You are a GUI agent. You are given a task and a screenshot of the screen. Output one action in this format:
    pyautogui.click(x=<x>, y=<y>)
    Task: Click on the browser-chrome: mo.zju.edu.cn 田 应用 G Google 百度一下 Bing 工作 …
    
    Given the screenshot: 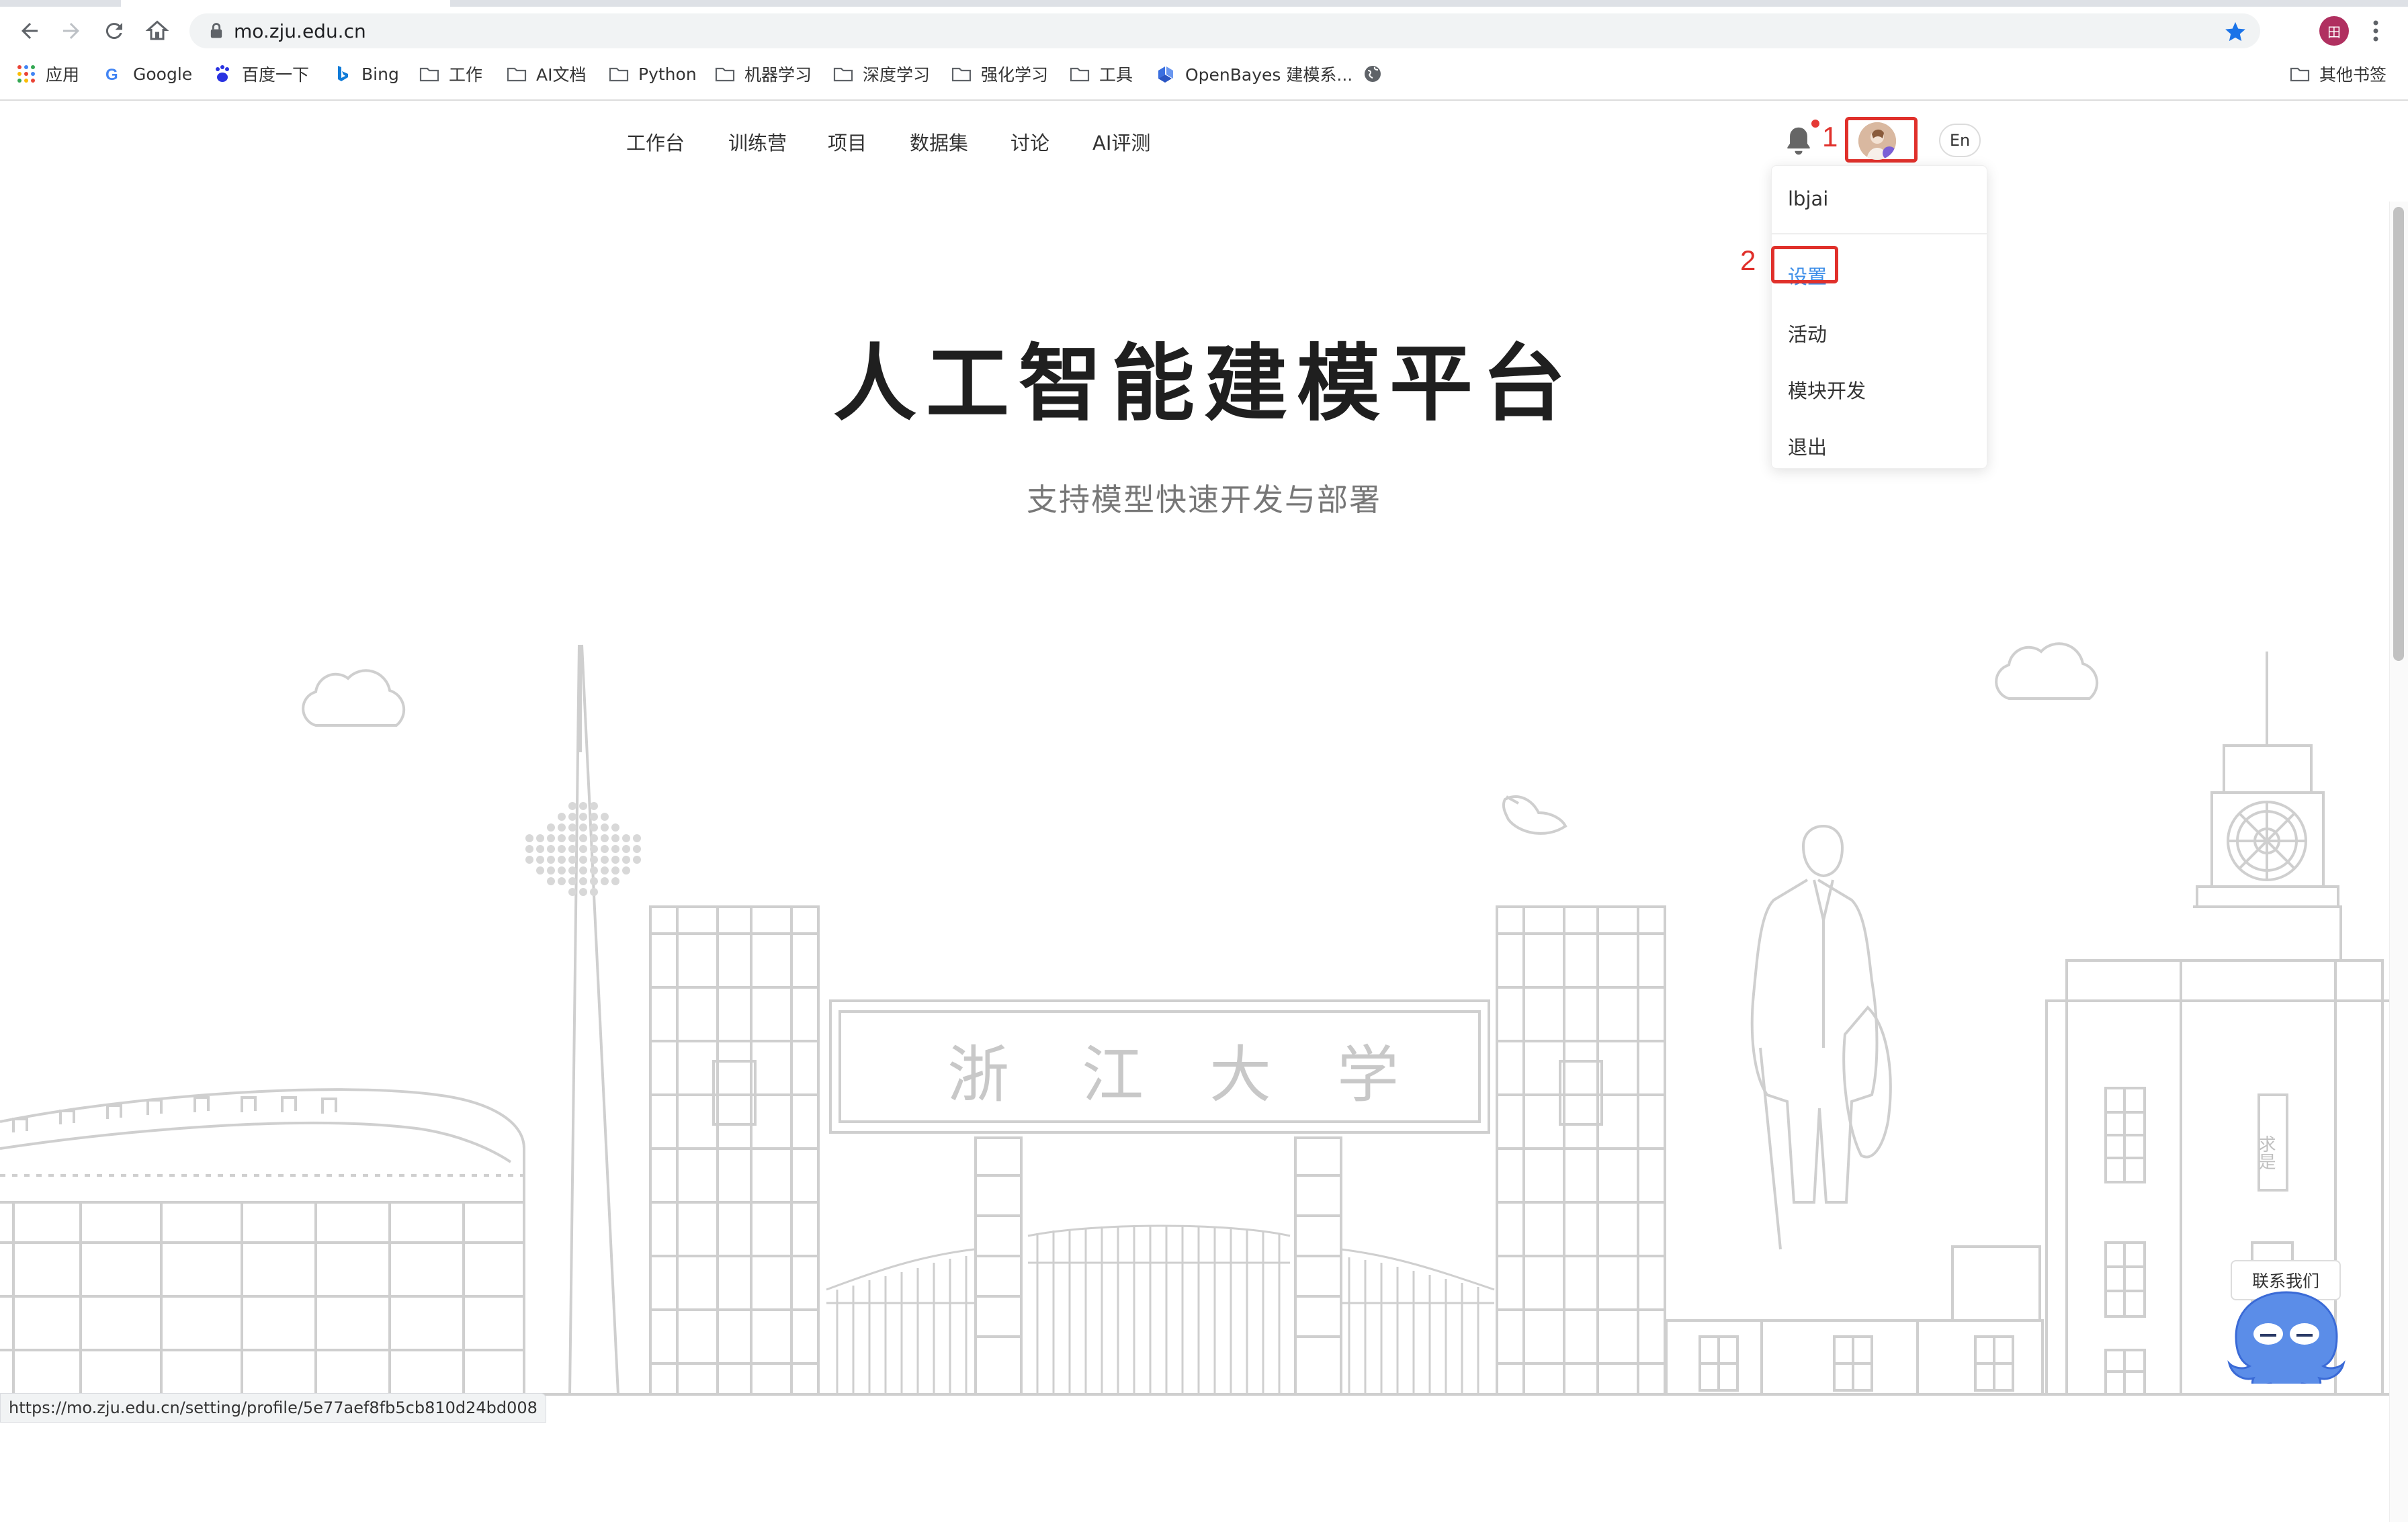 What is the action you would take?
    pyautogui.click(x=1204, y=51)
    